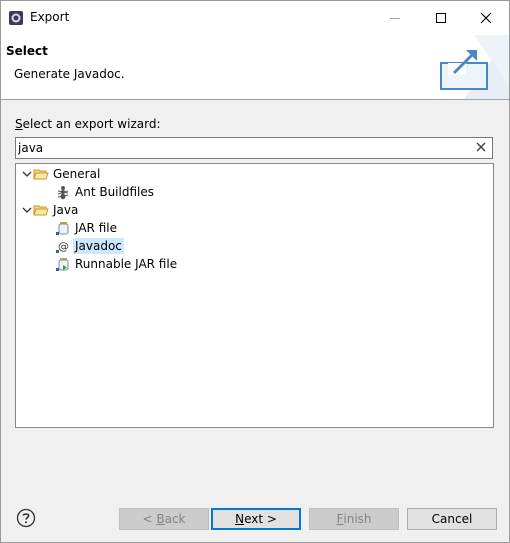 This screenshot has height=543, width=510. Describe the element at coordinates (98, 246) in the screenshot. I see `tree-item-label: Javadoc` at that location.